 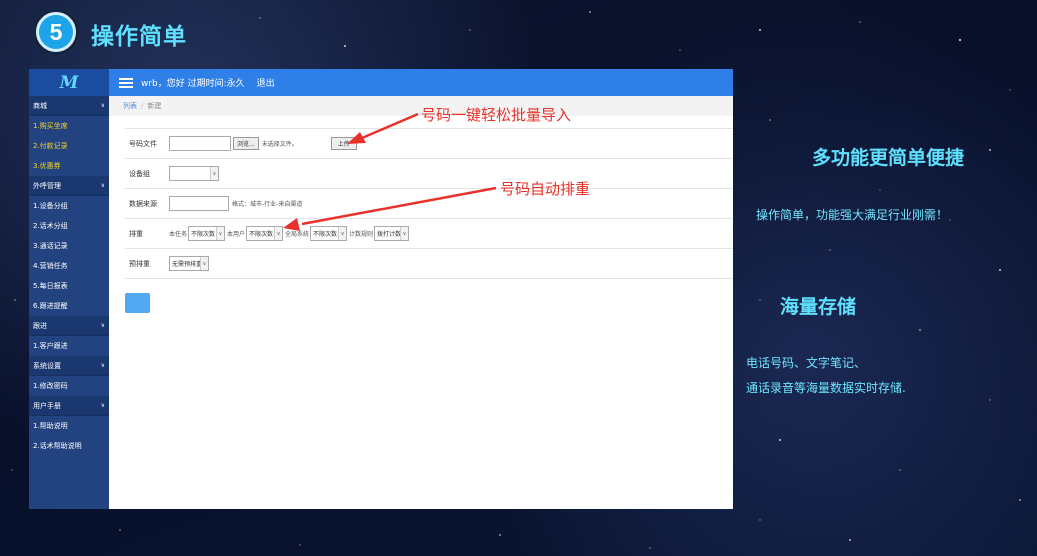 I want to click on sidebar-item-script-group: 2.话术分组, so click(x=69, y=226).